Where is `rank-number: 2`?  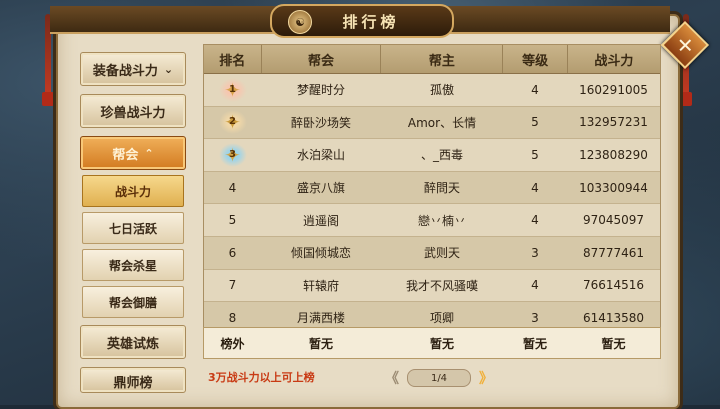
rank-number: 2 is located at coordinates (232, 122).